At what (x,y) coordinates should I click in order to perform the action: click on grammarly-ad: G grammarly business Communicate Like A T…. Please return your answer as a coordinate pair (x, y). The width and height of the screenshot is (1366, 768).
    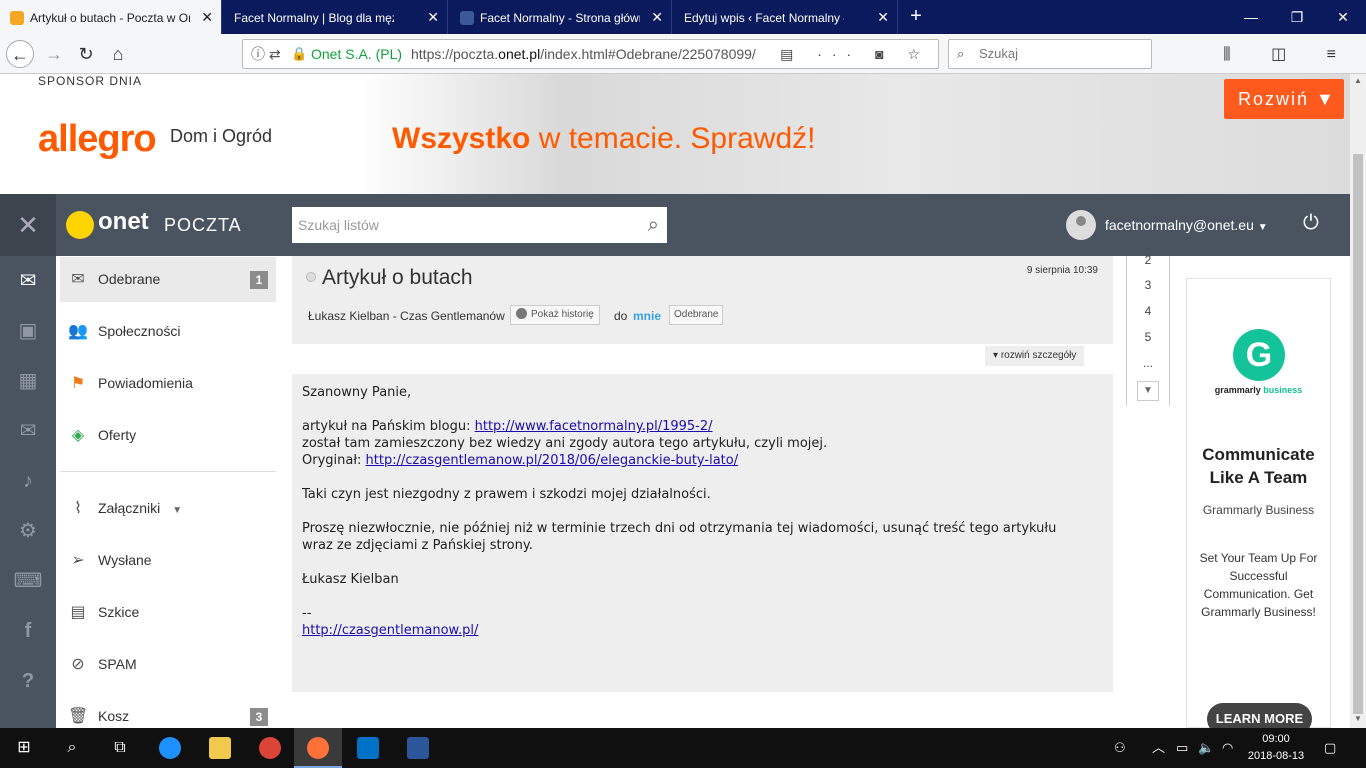
    Looking at the image, I should click on (1258, 506).